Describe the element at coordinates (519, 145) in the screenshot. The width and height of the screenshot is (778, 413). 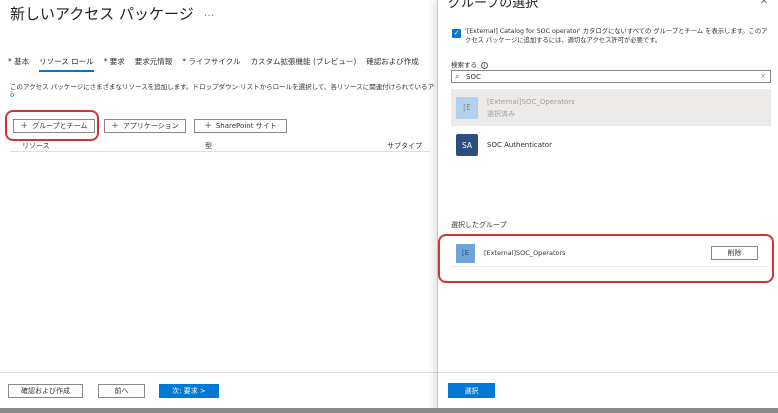
I see `result-name-text: SOC Authenticator` at that location.